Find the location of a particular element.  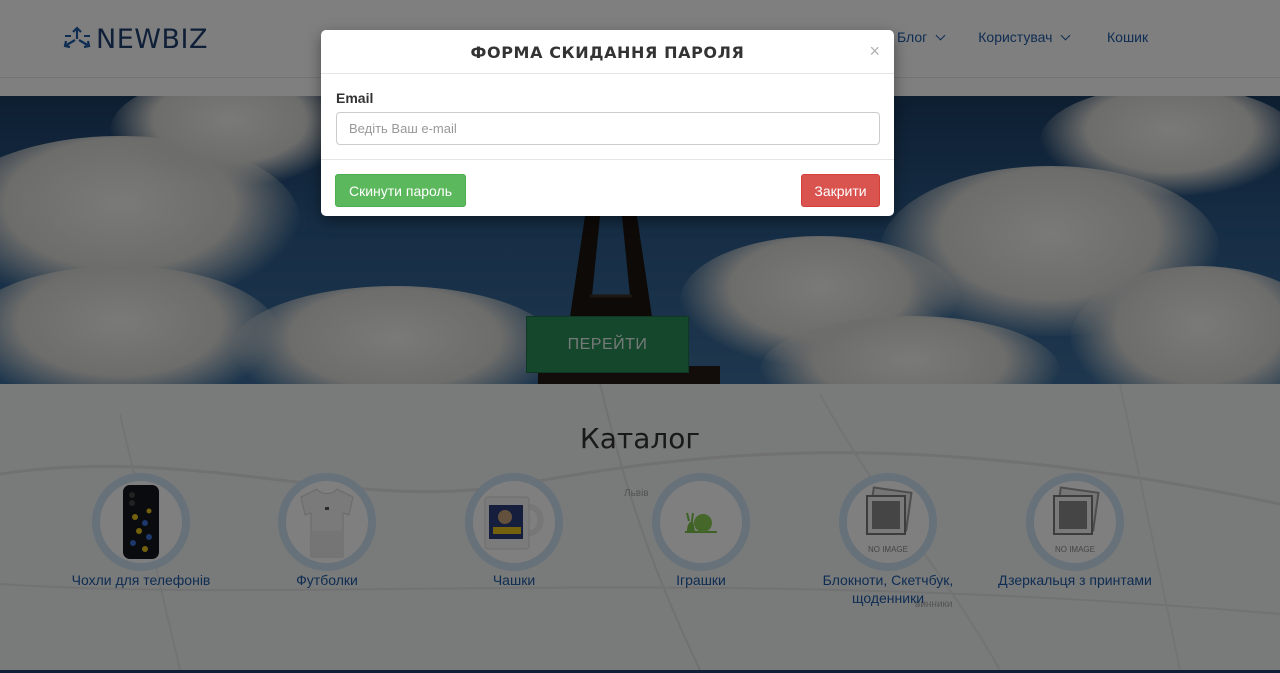

email-field is located at coordinates (608, 128).